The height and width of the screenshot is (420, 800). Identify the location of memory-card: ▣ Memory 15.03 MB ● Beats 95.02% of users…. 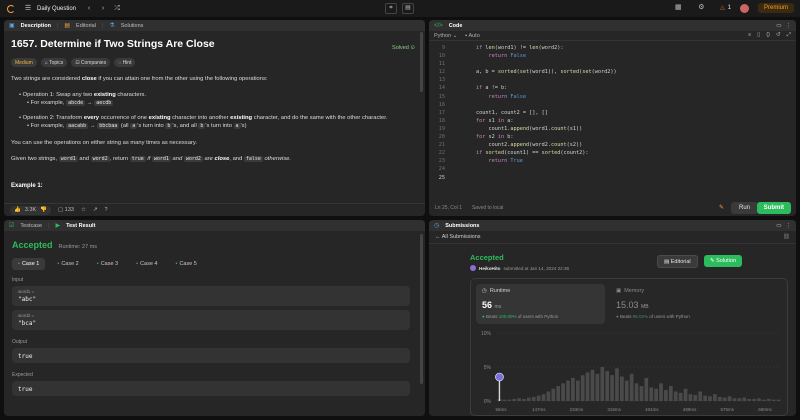
(674, 304).